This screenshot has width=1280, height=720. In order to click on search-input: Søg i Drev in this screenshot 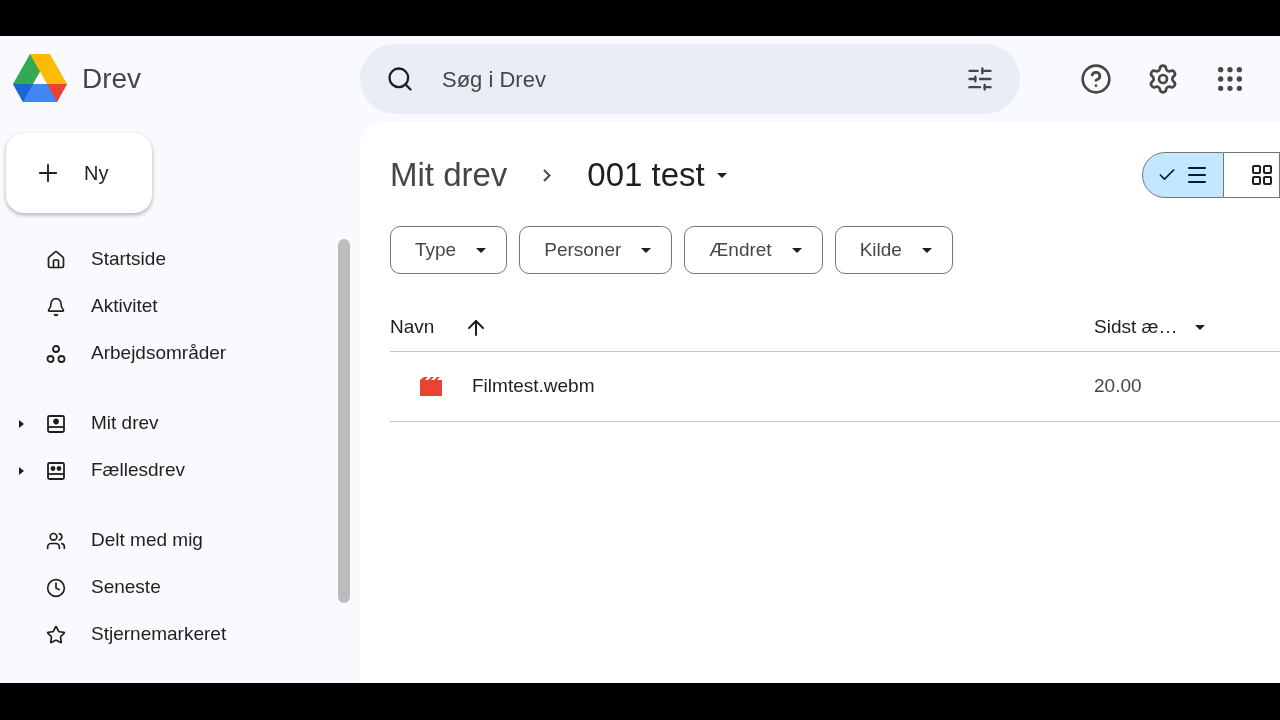, I will do `click(690, 79)`.